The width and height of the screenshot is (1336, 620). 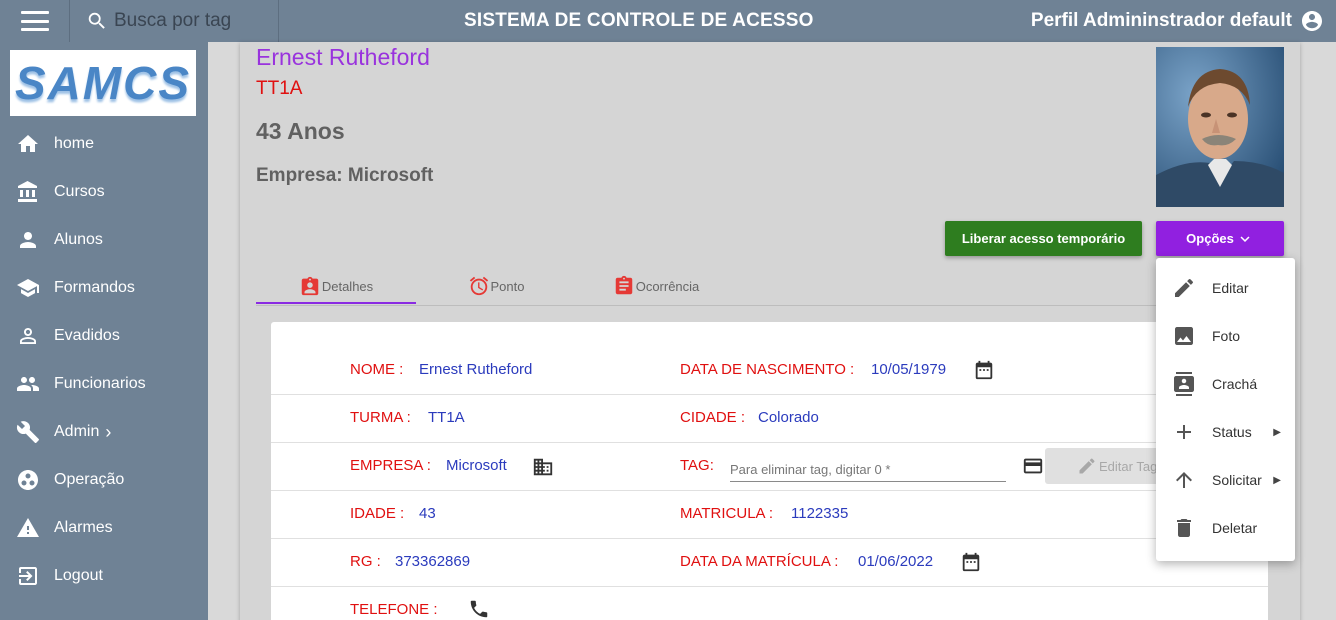 What do you see at coordinates (347, 286) in the screenshot?
I see `tab-label: Detalhes` at bounding box center [347, 286].